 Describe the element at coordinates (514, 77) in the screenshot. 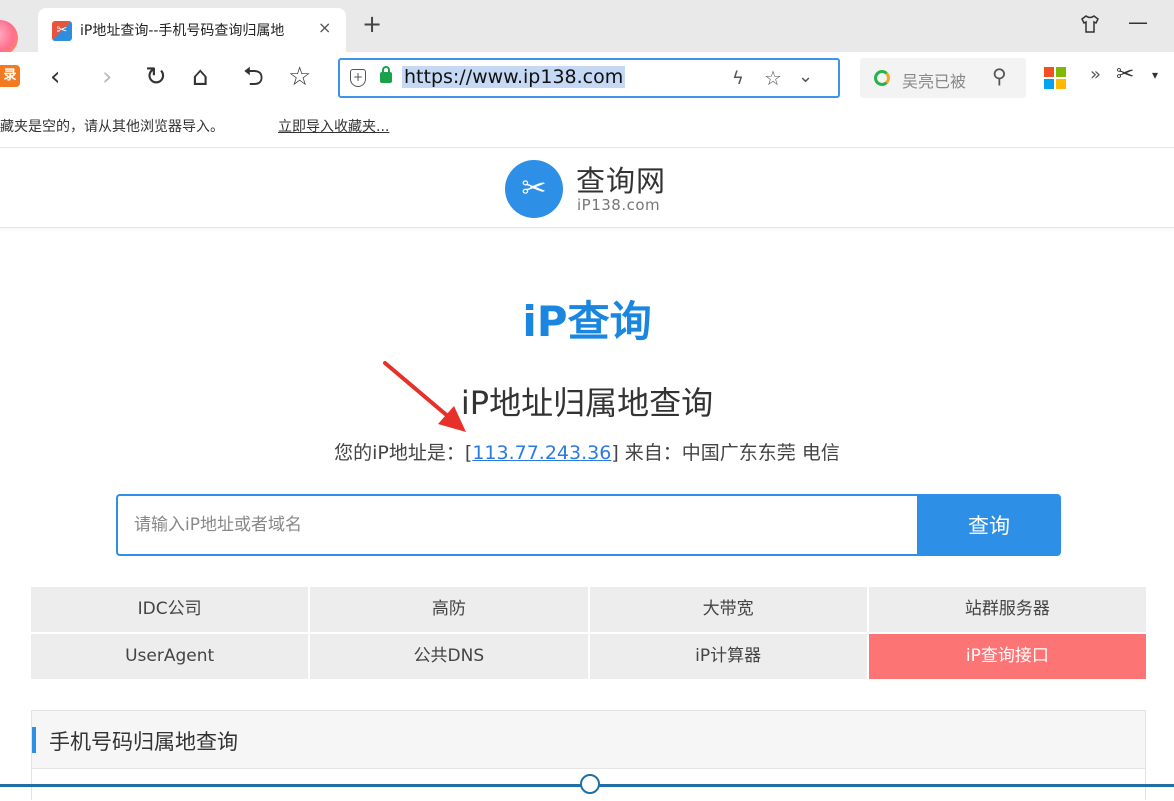

I see `url-text: https://www.ip138.com` at that location.